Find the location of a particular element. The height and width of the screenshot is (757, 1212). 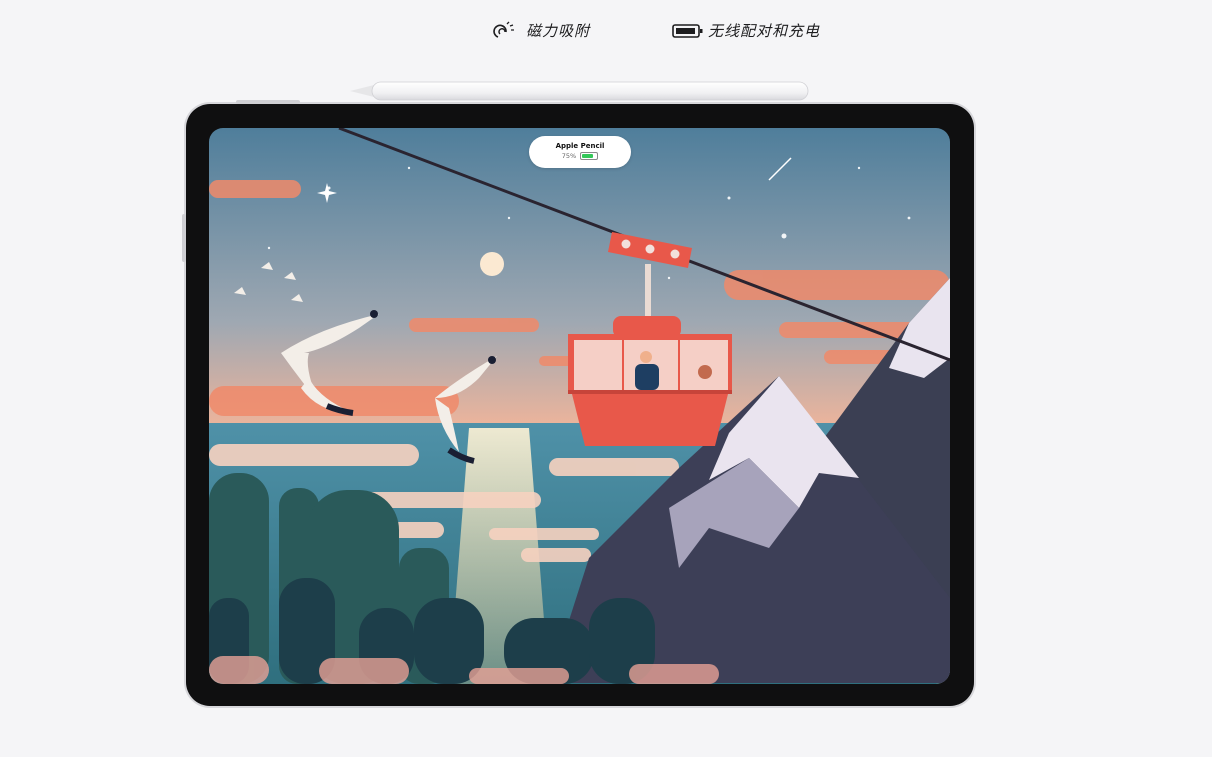

battery-icon is located at coordinates (687, 31).